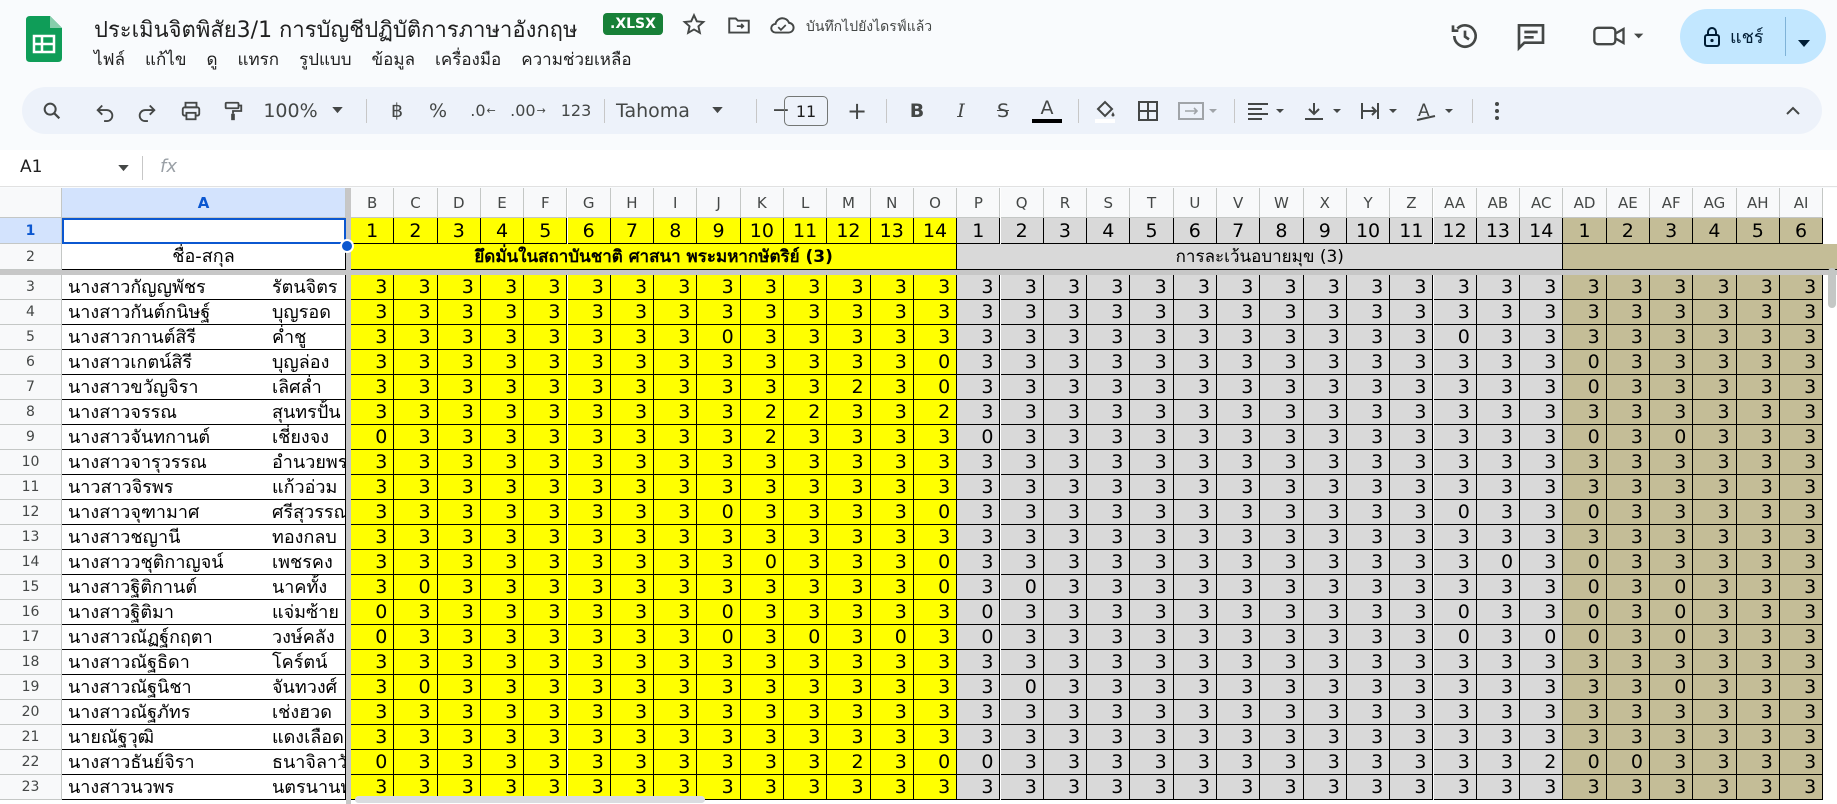  Describe the element at coordinates (165, 59) in the screenshot. I see `menu-edit: แก้ไข` at that location.